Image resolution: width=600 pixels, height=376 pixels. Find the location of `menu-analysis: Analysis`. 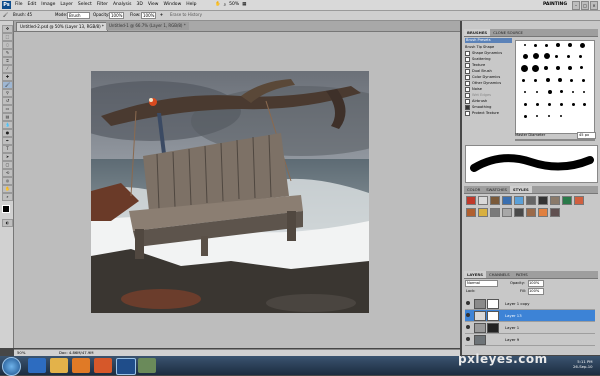

menu-analysis: Analysis is located at coordinates (122, 4).